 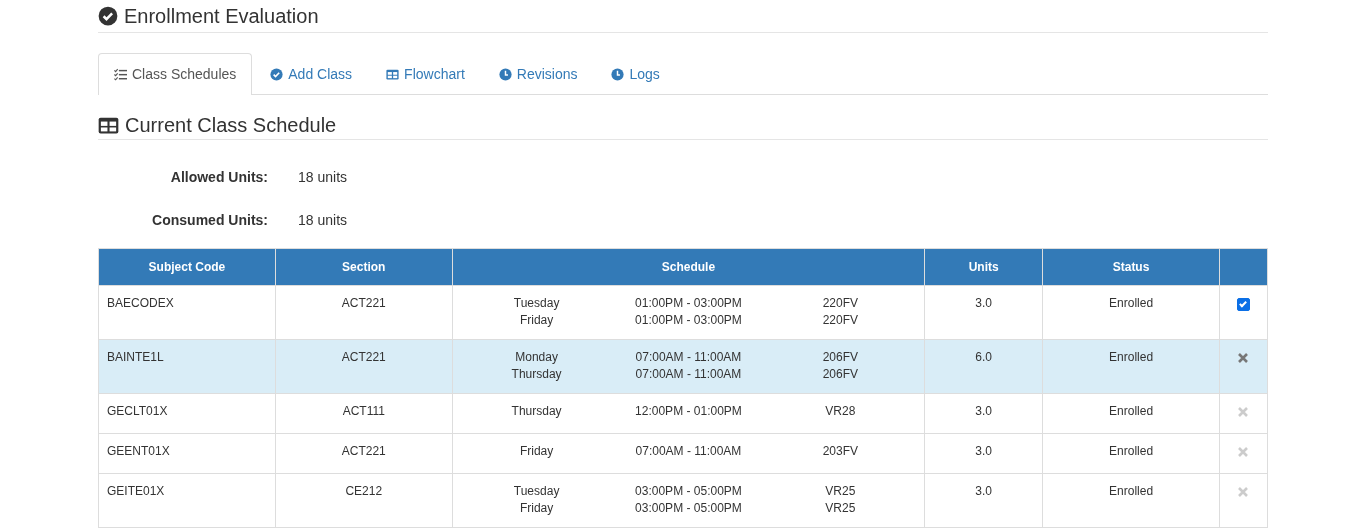 I want to click on table-cell: 6.0, so click(x=984, y=357).